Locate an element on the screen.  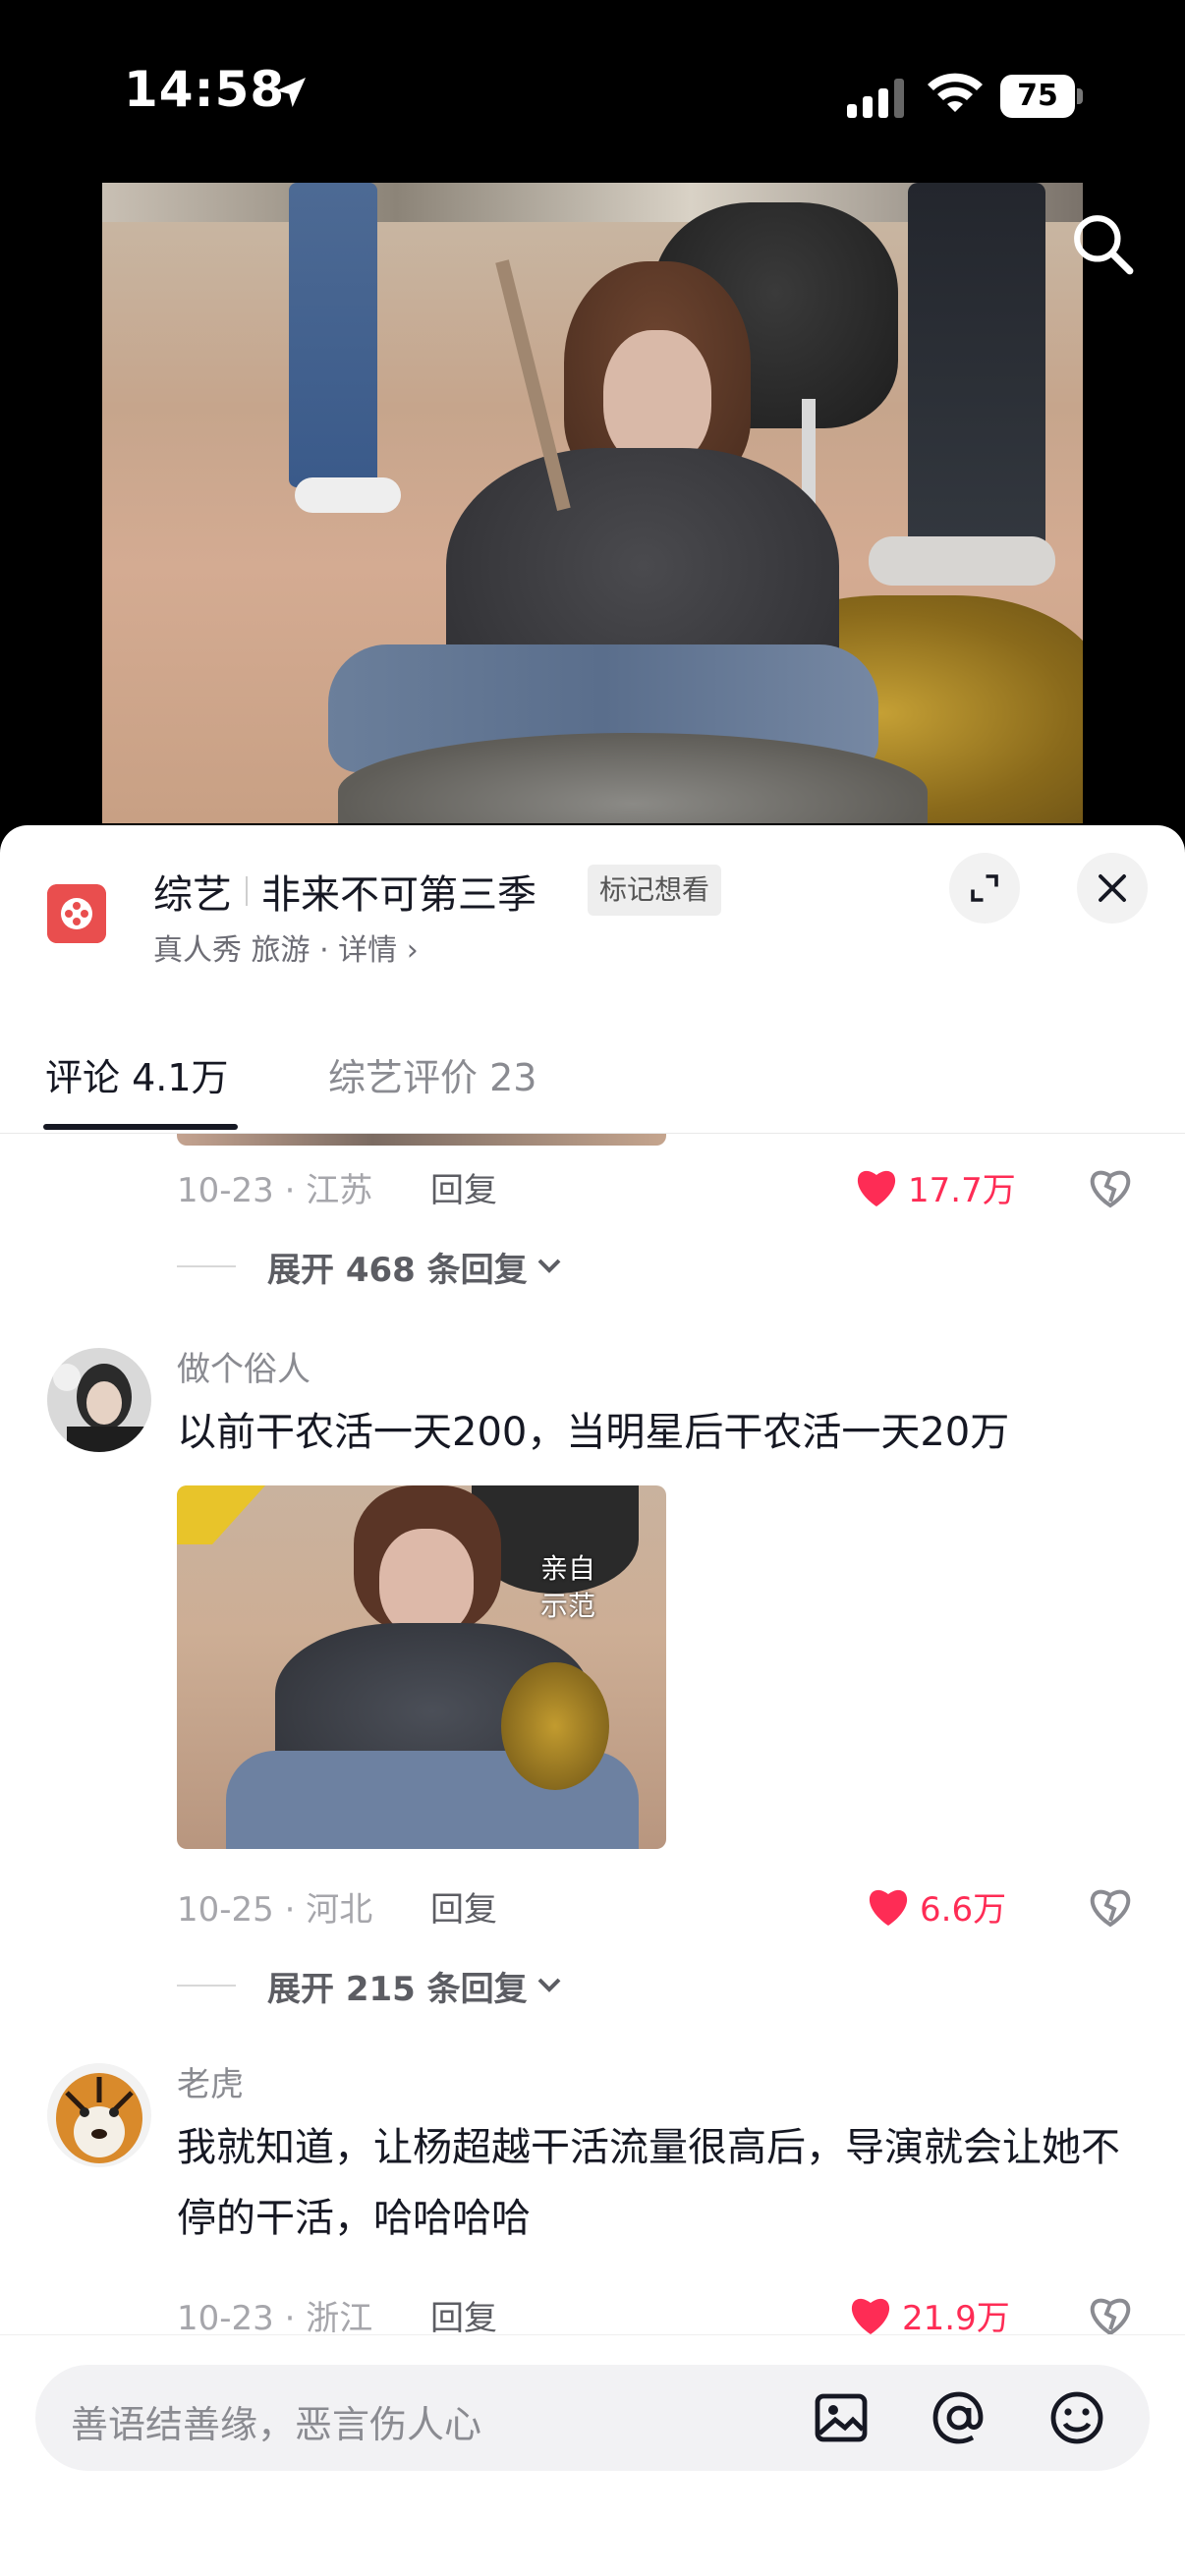
cellular-signal-icon is located at coordinates (876, 98).